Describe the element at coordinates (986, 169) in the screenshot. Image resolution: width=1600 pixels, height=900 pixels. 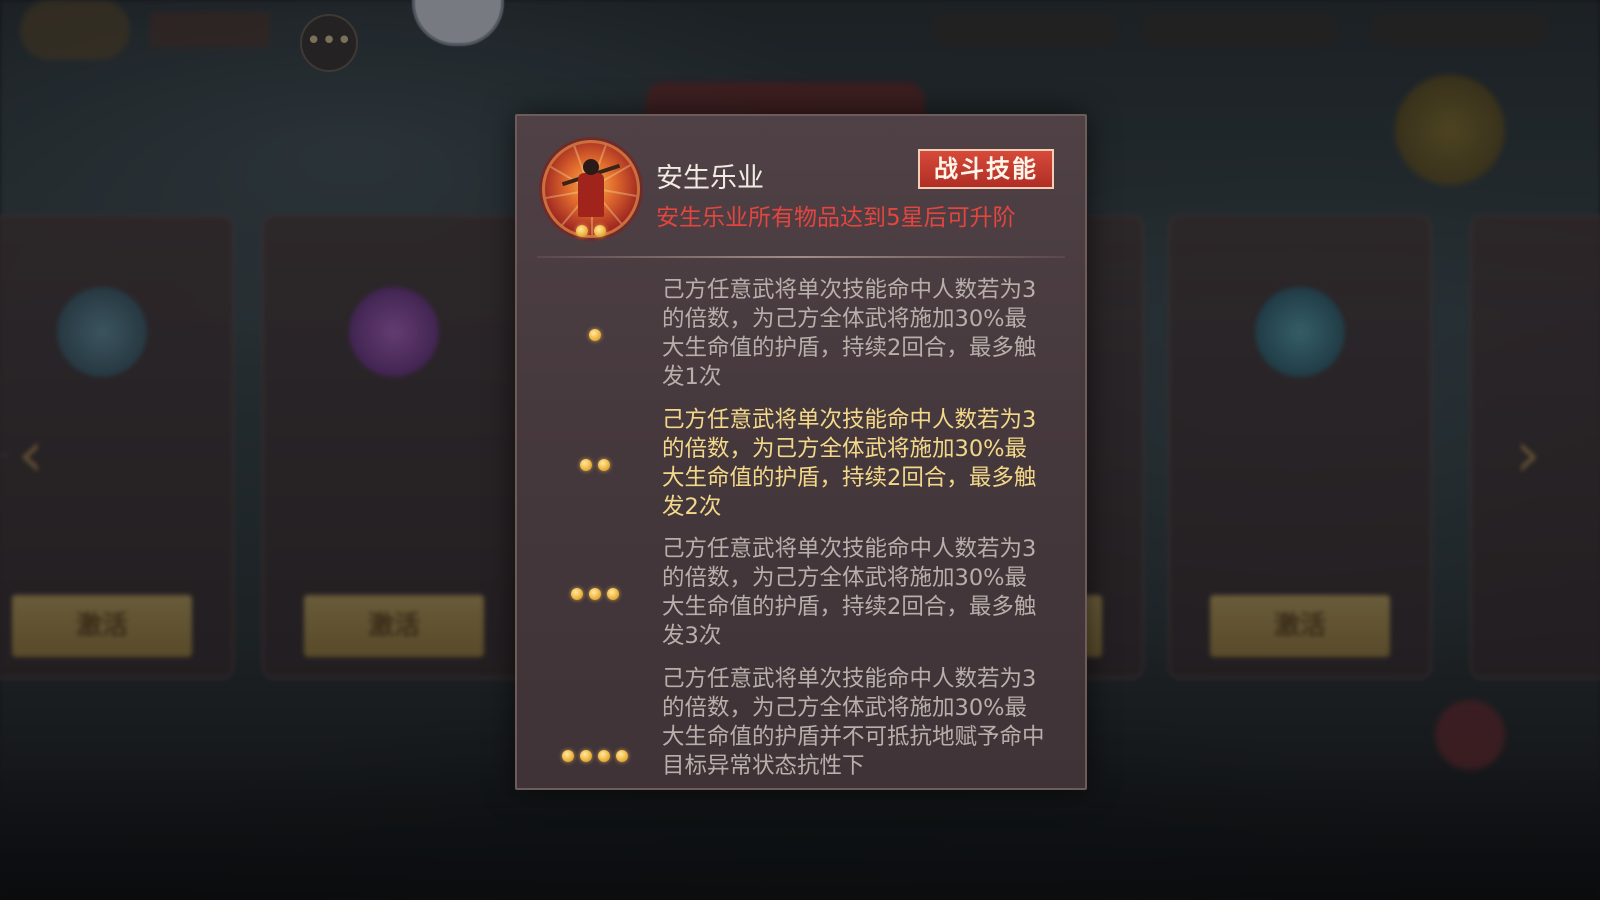
I see `skill-type-badge: 战斗技能` at that location.